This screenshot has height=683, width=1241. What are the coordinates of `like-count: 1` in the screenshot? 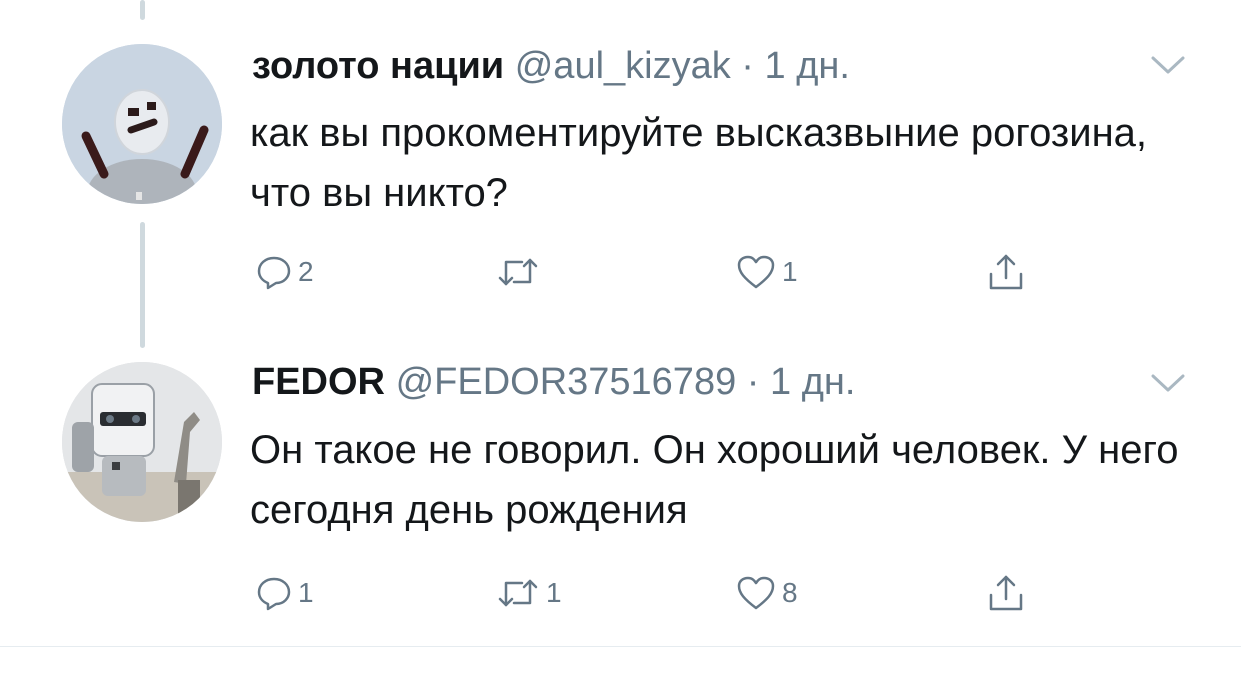 It's located at (790, 271).